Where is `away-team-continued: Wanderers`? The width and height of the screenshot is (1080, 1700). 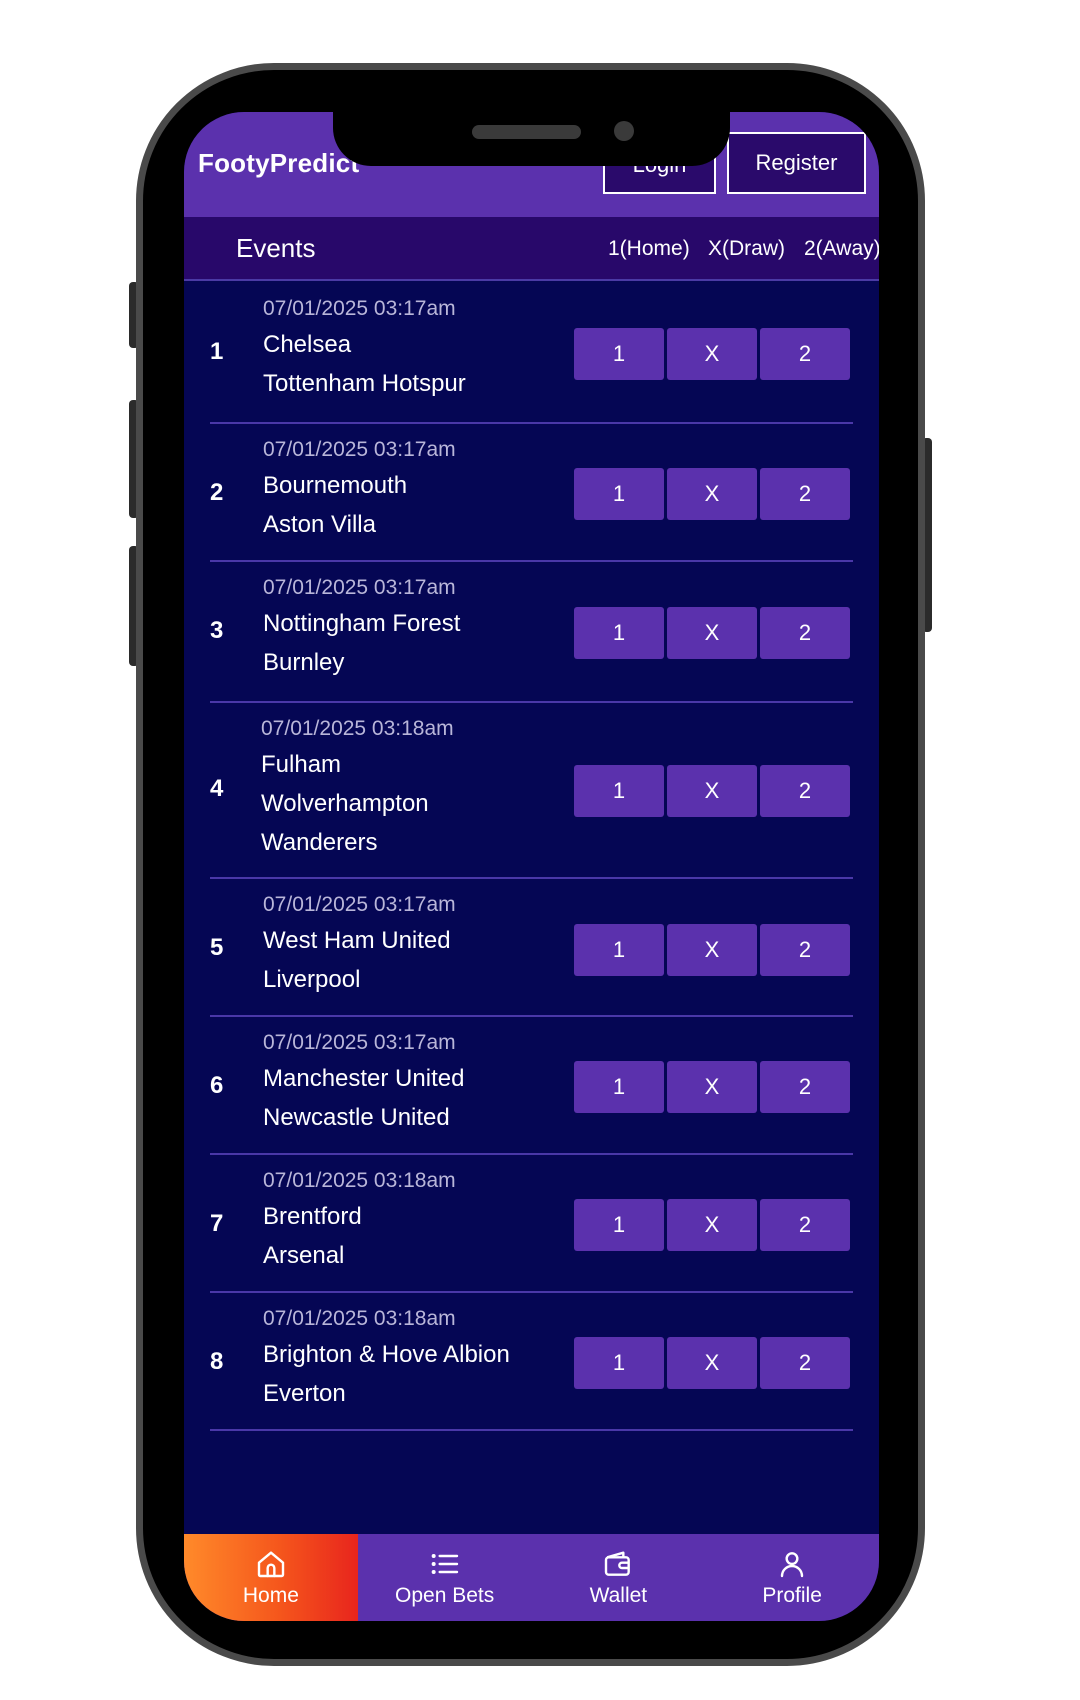 away-team-continued: Wanderers is located at coordinates (319, 842).